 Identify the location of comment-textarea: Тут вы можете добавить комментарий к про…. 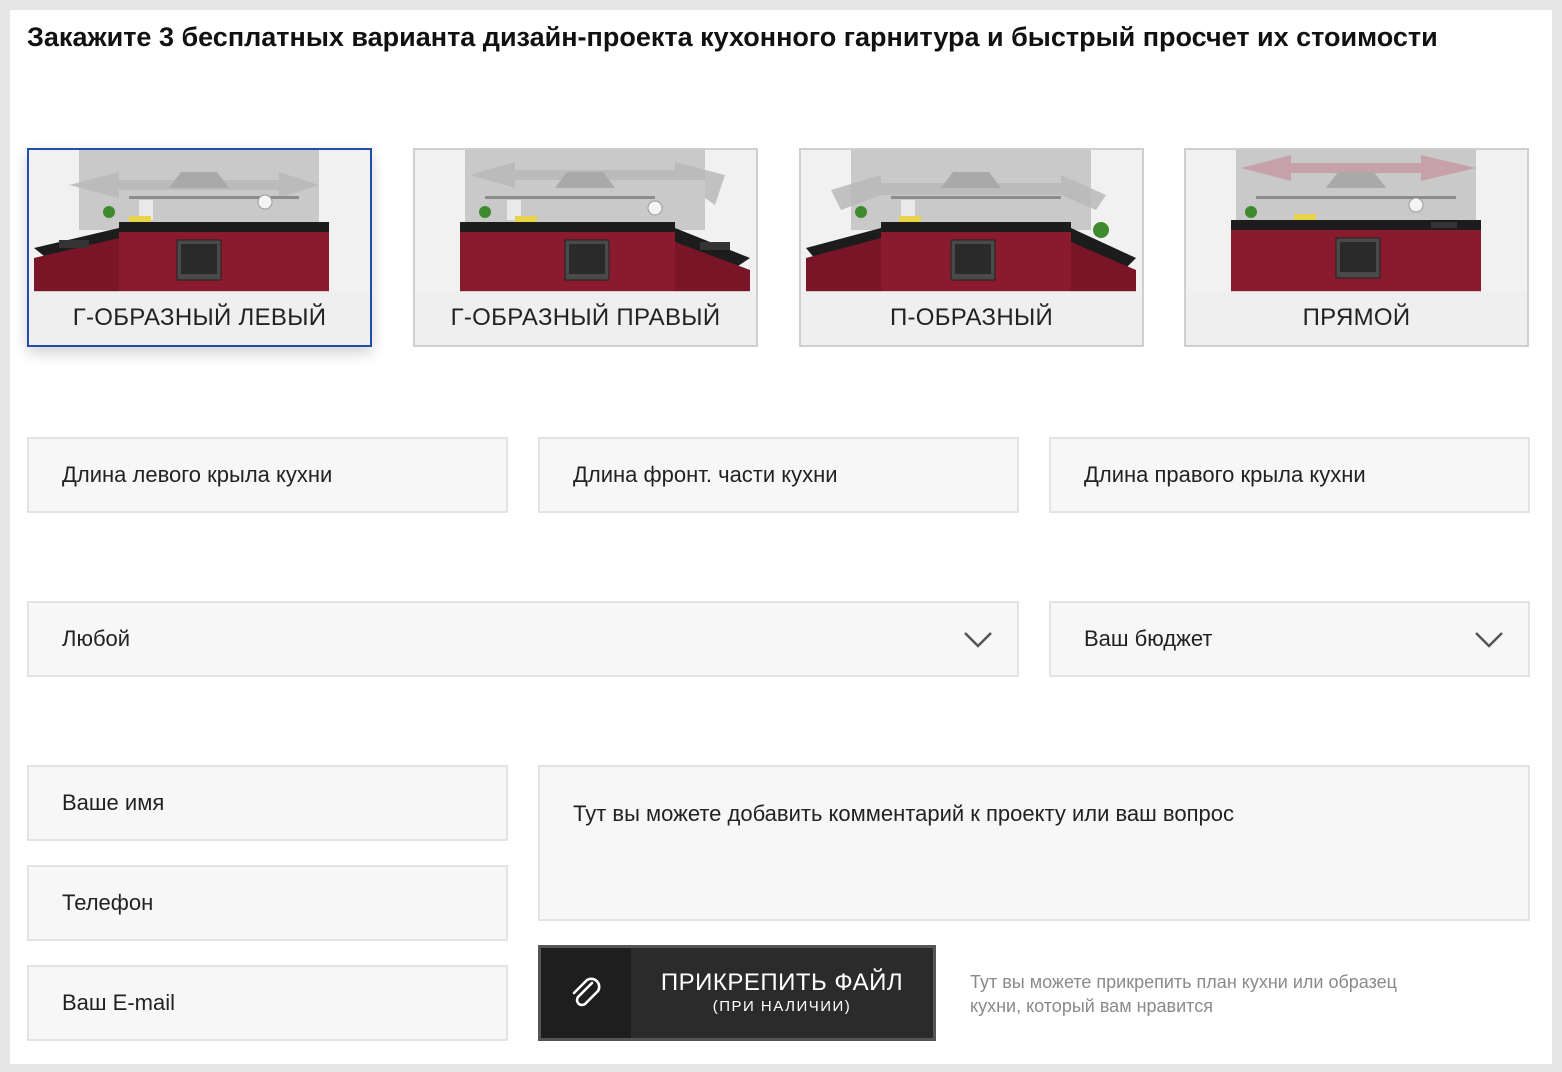
(1034, 843).